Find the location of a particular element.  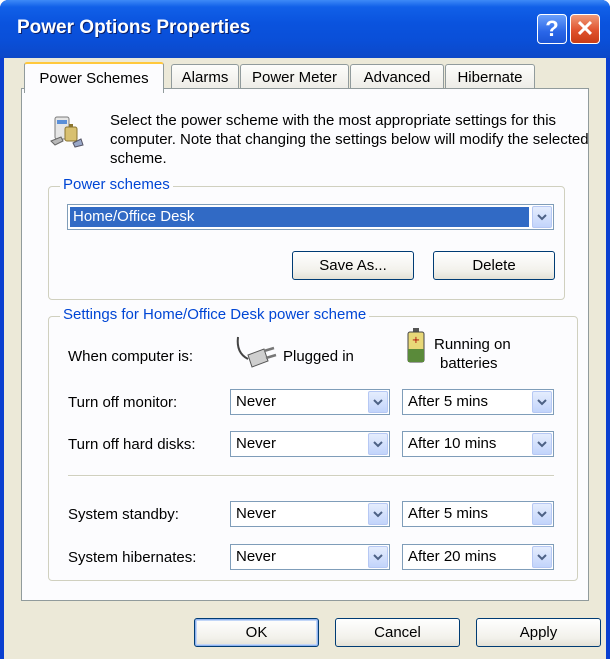

hibernate-battery-select: After 20 mins is located at coordinates (478, 557).